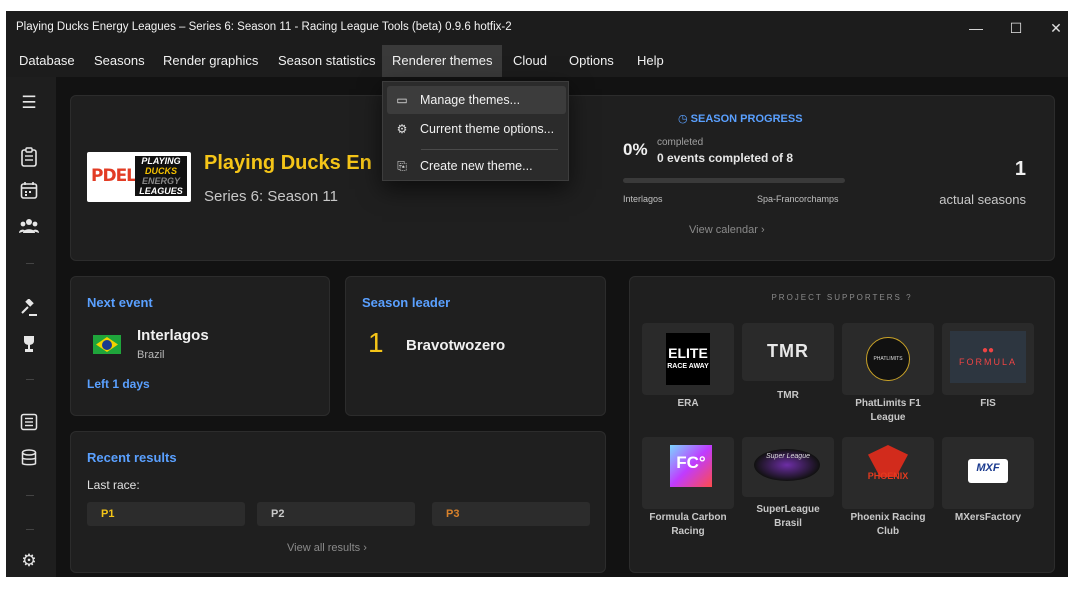 The height and width of the screenshot is (589, 1068). Describe the element at coordinates (119, 61) in the screenshot. I see `menu-seasons: Seasons` at that location.